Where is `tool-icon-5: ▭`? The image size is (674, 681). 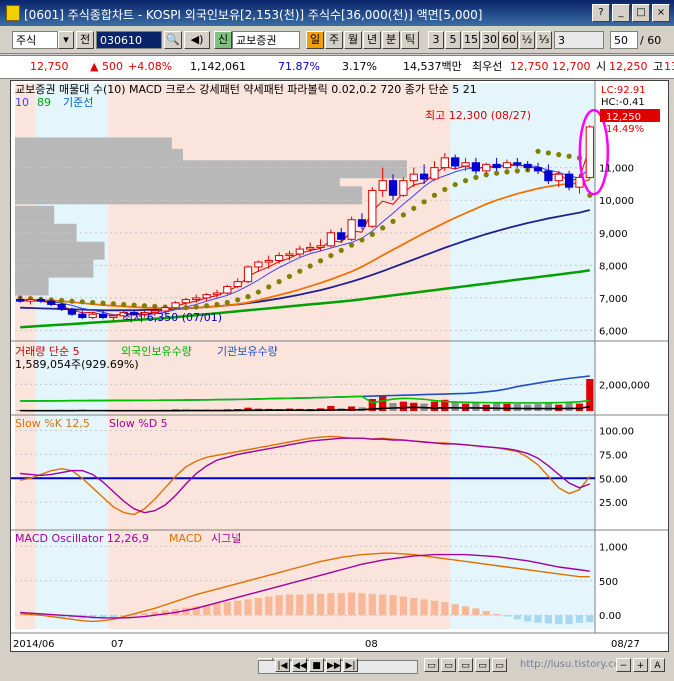
tool-icon-5: ▭ is located at coordinates (499, 665).